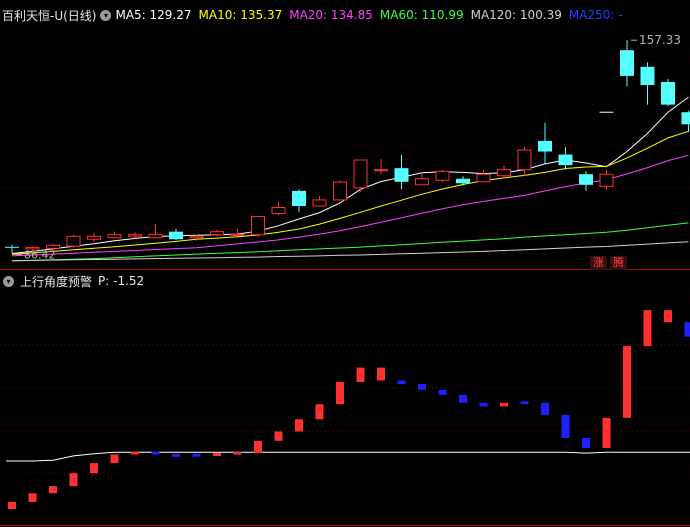 The width and height of the screenshot is (690, 527). I want to click on indicator-line, so click(348, 456).